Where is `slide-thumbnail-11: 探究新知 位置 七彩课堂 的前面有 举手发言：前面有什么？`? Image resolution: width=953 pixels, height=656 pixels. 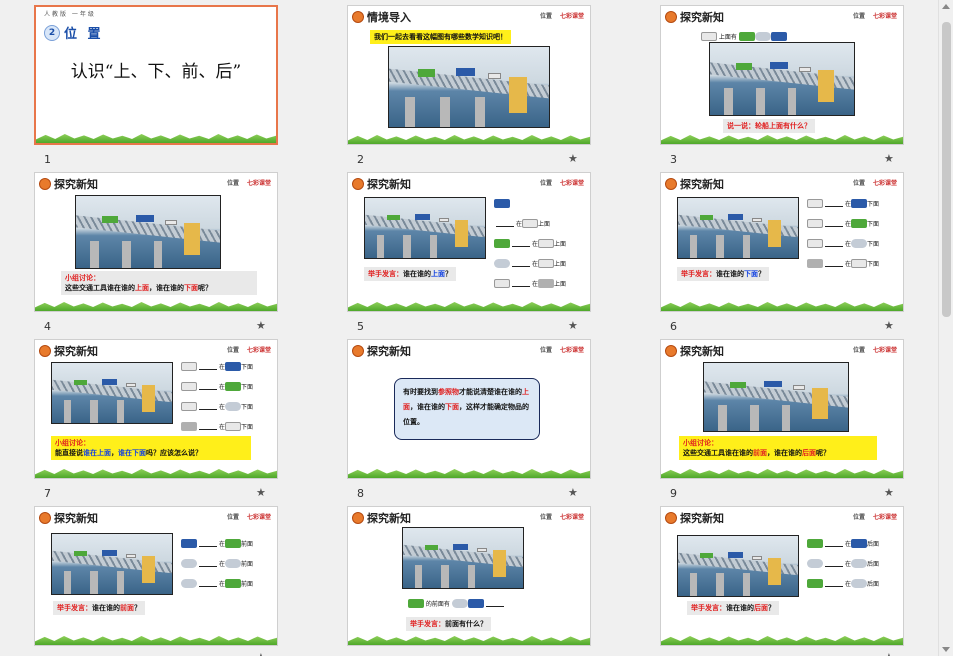
slide-thumbnail-11: 探究新知 位置 七彩课堂 的前面有 举手发言：前面有什么？ is located at coordinates (469, 576).